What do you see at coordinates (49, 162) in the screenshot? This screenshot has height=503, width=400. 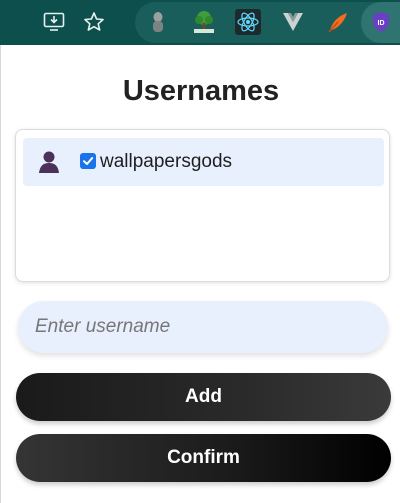 I see `user-icon` at bounding box center [49, 162].